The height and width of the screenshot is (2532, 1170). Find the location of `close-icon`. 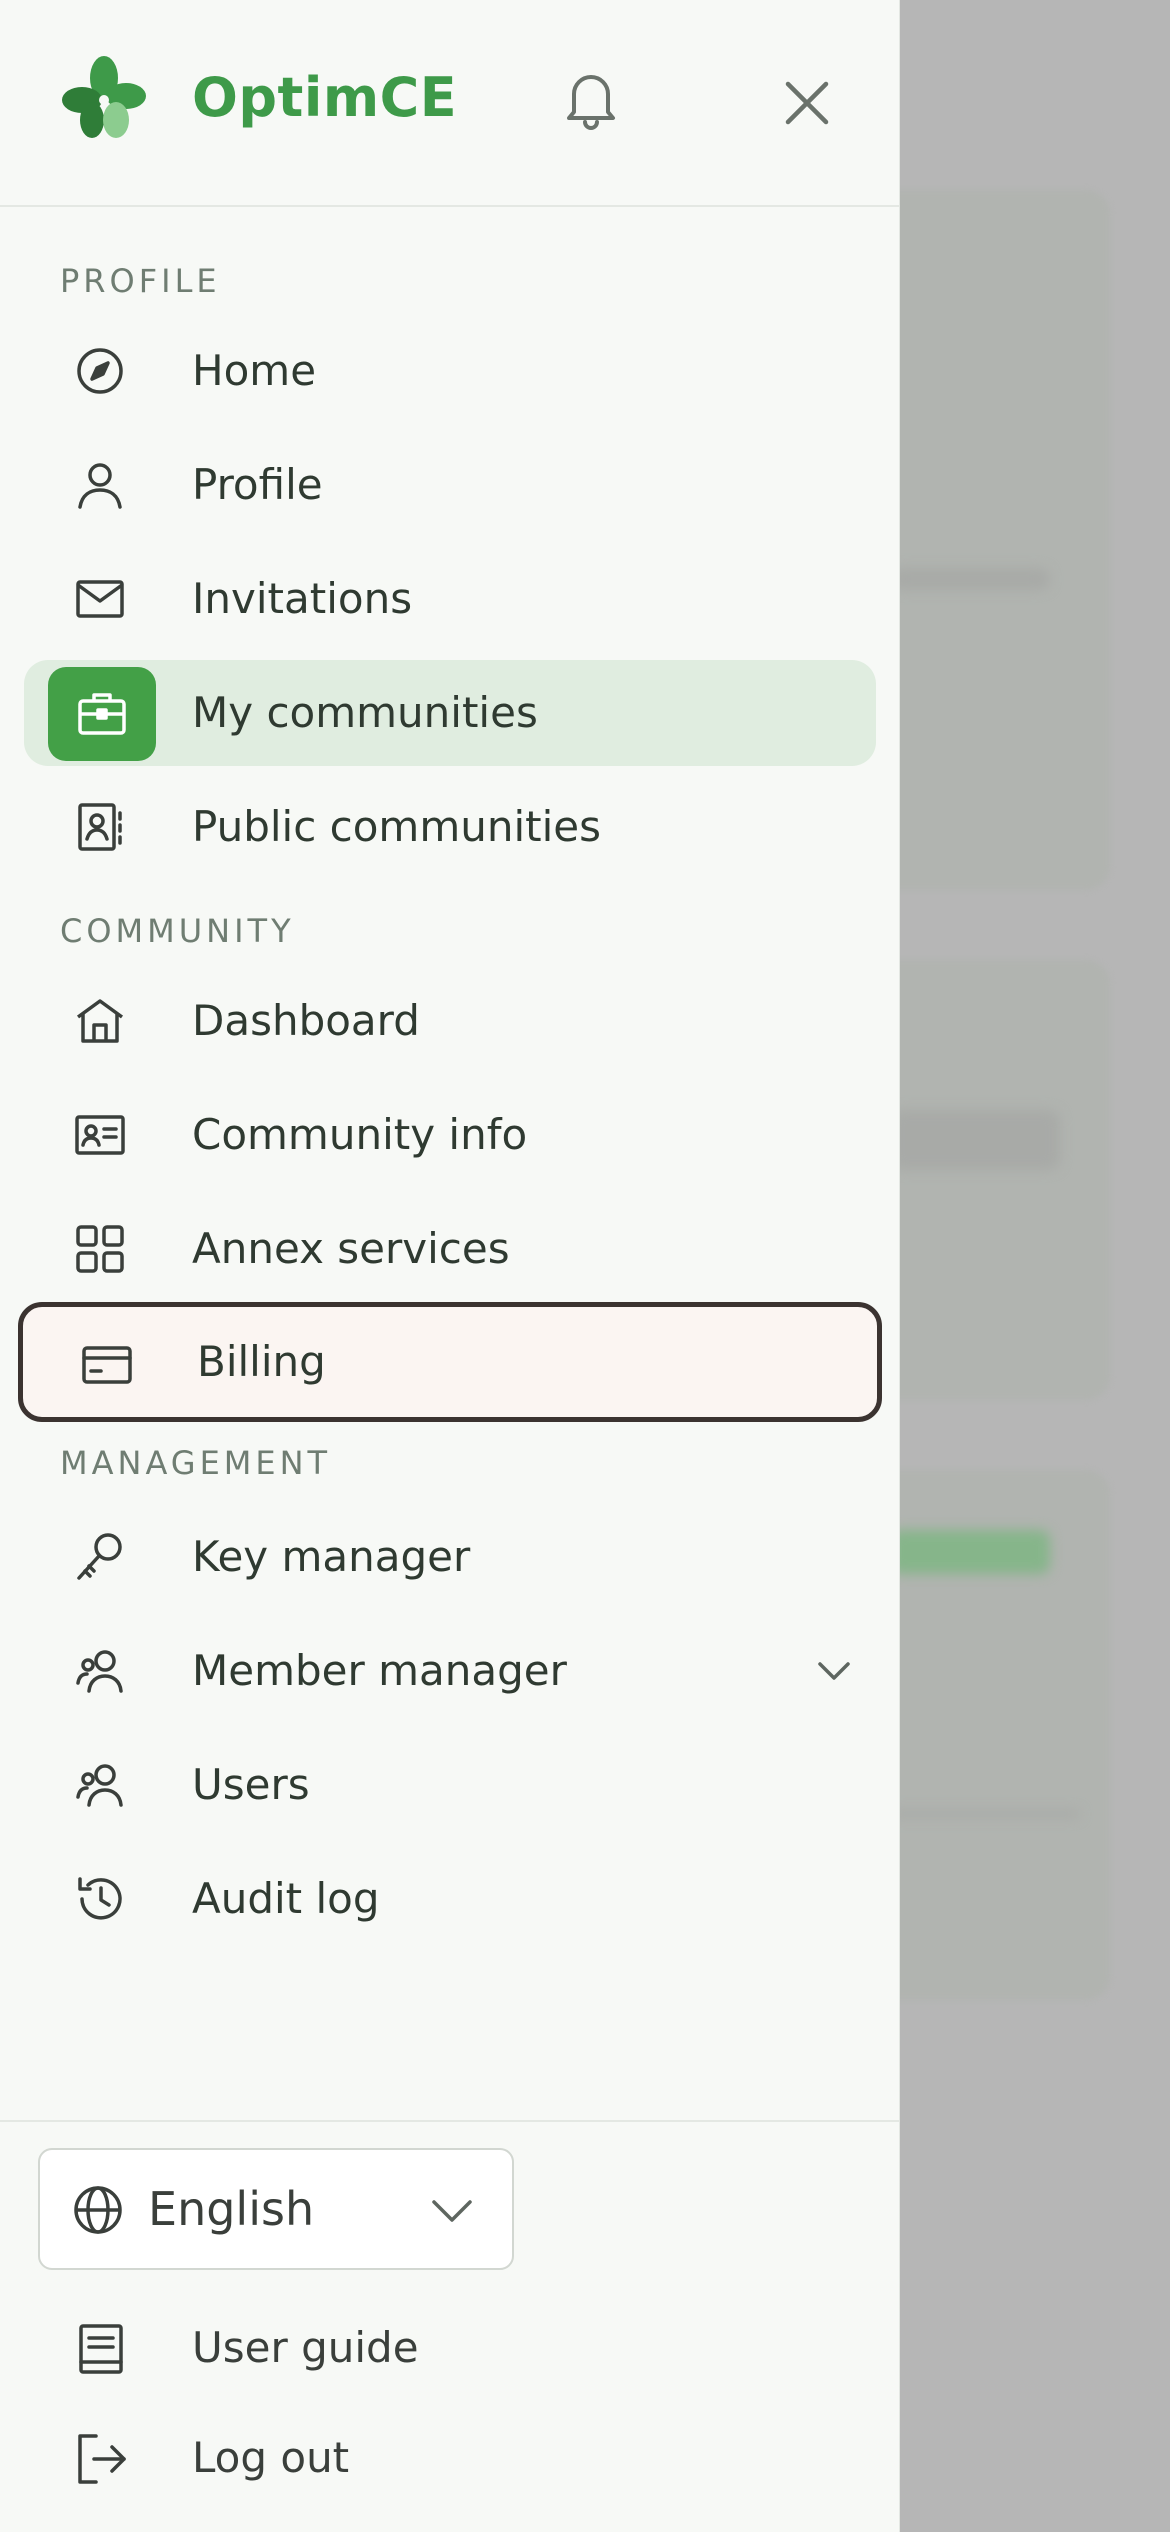

close-icon is located at coordinates (807, 103).